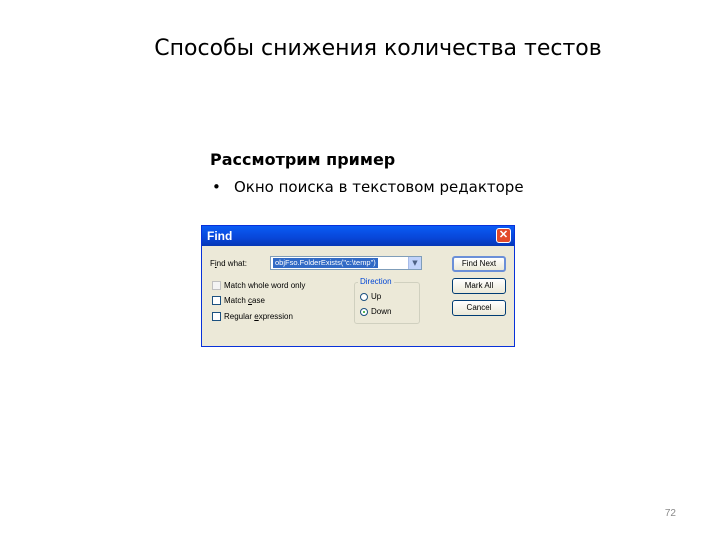 The width and height of the screenshot is (720, 540). I want to click on find-what-combo: objFso.FolderExists("c:\temp") ▼, so click(346, 263).